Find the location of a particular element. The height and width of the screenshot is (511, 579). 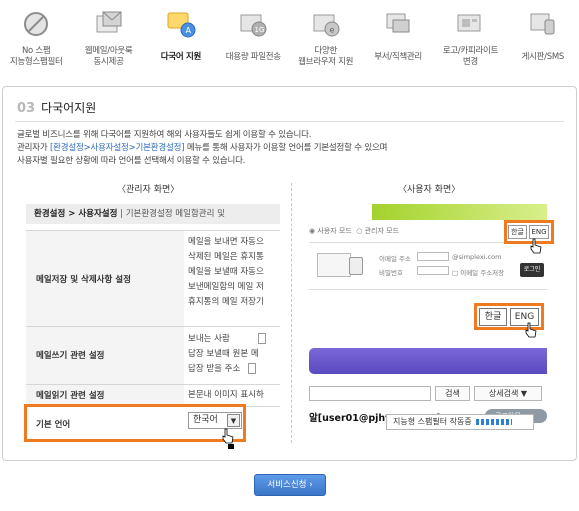

login-area: 이메일 주소 @simplexi.com 비밀번호 □ 이메일 주소저장 로그인 is located at coordinates (428, 266).